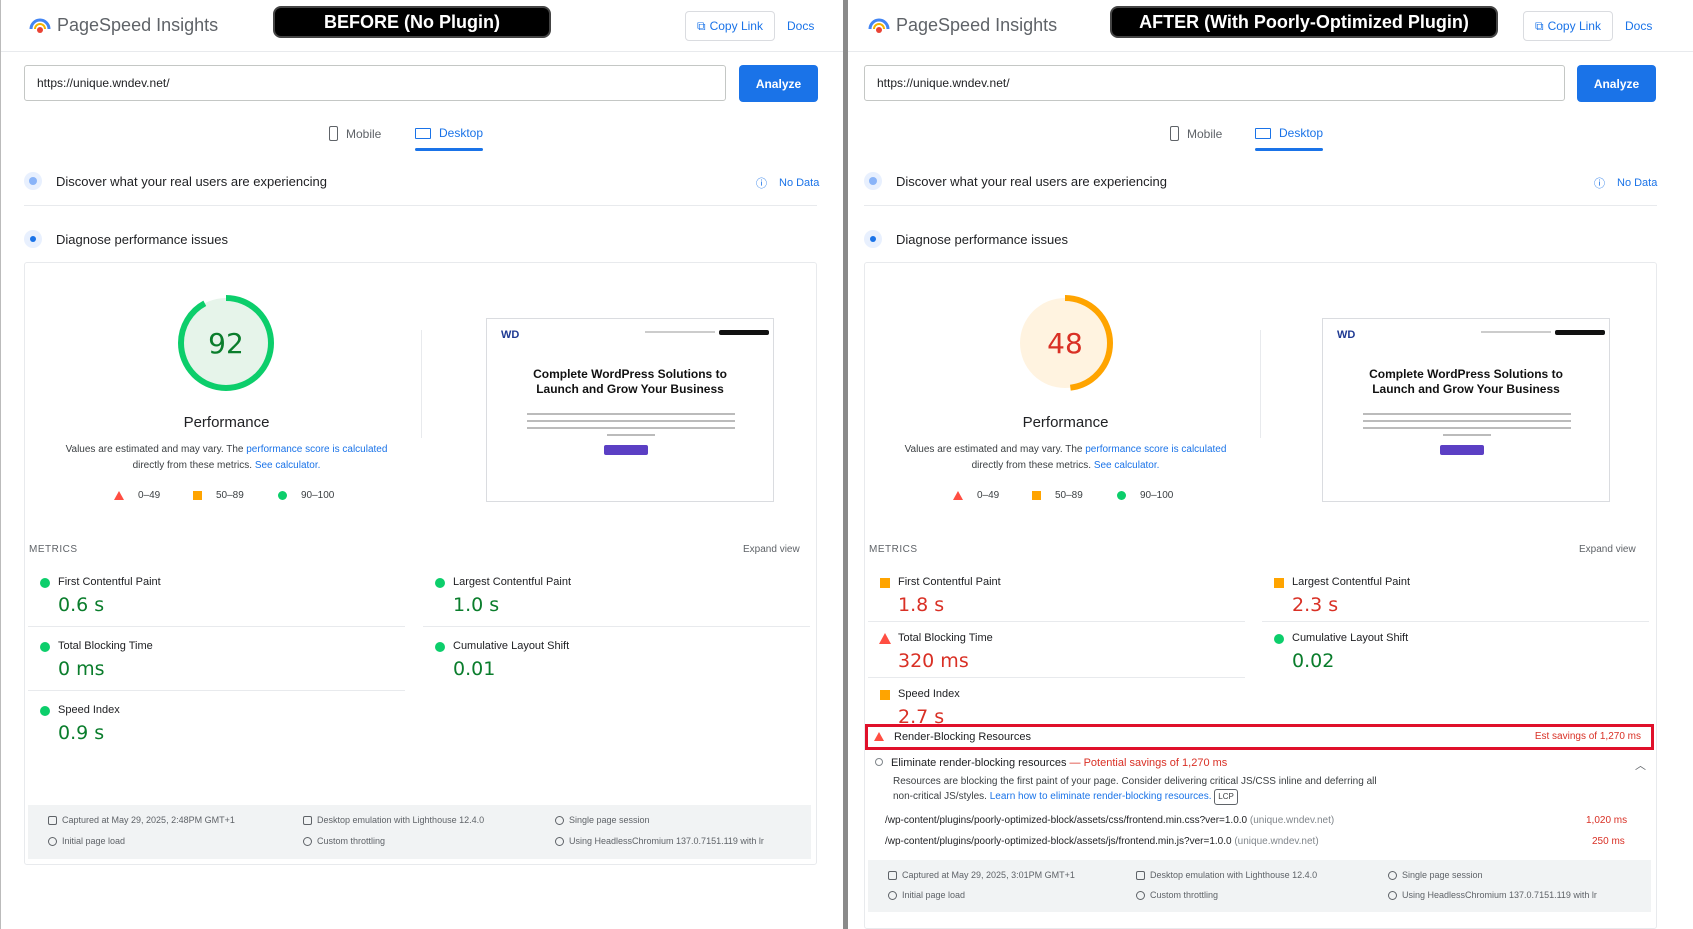 The image size is (1693, 929). Describe the element at coordinates (941, 796) in the screenshot. I see `audit-desc-2: non-critical JS/styles.` at that location.